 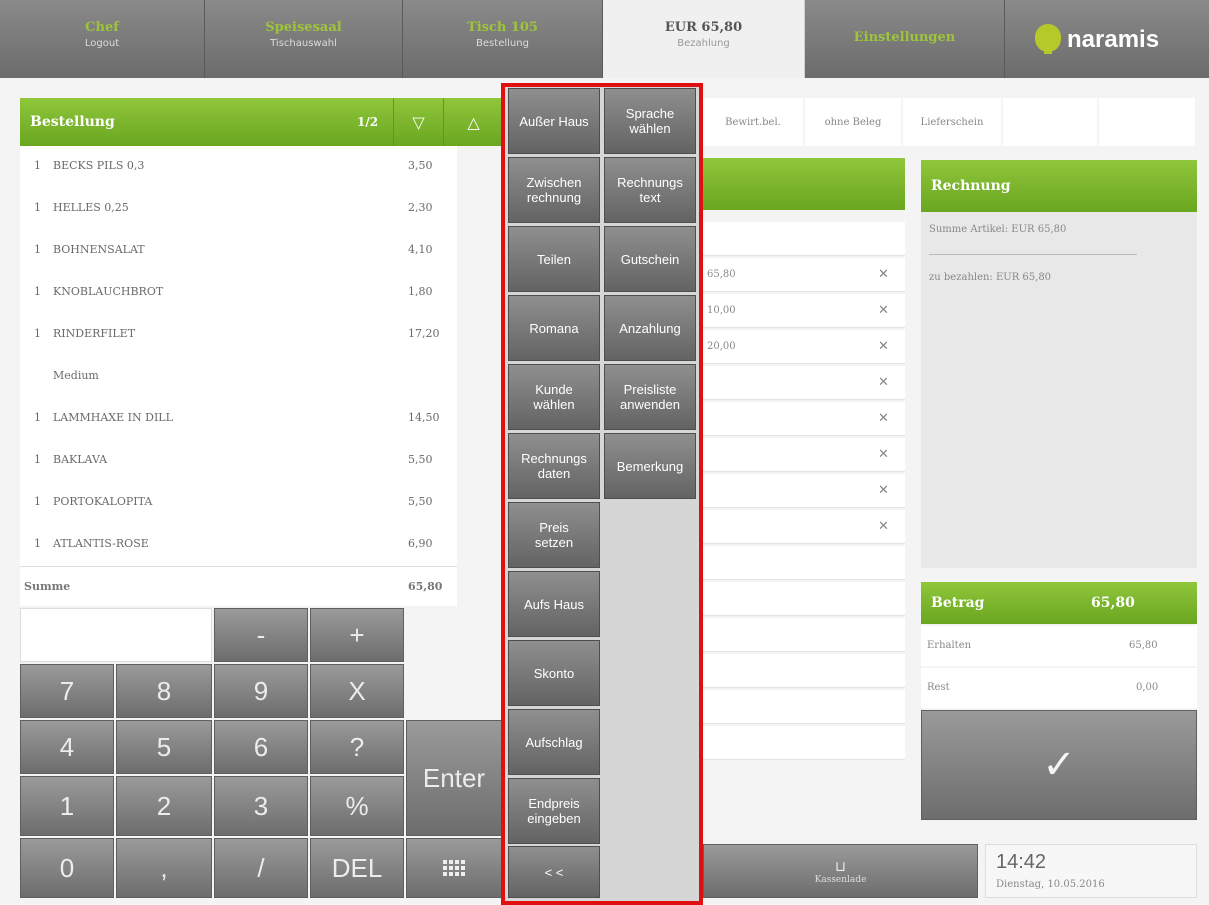 What do you see at coordinates (238, 377) in the screenshot?
I see `order-row: Medium` at bounding box center [238, 377].